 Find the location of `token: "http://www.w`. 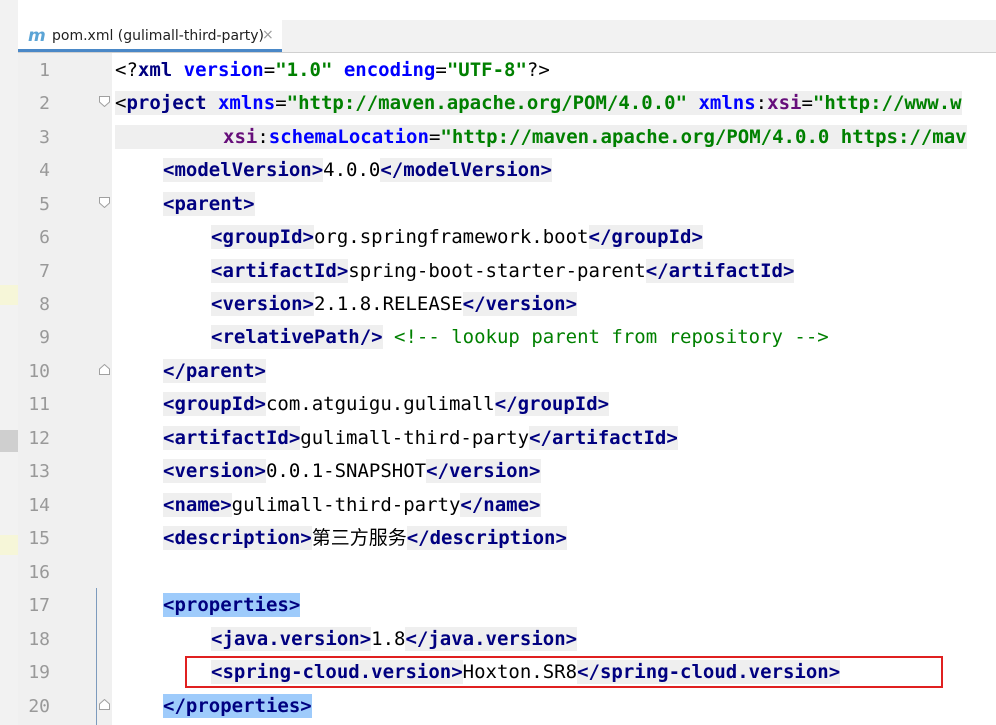

token: "http://www.w is located at coordinates (887, 103).